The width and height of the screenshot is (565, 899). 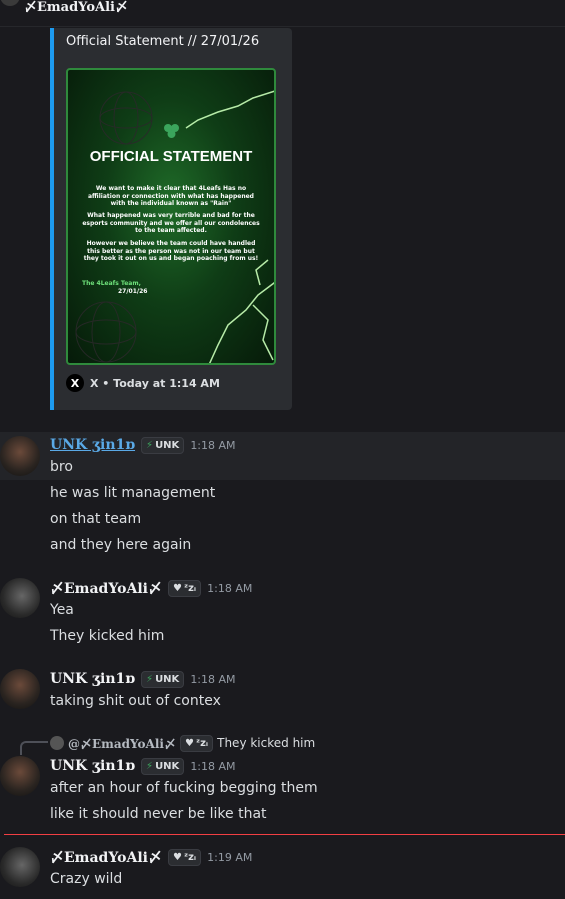 I want to click on message-line: like it should never be like that, so click(x=158, y=814).